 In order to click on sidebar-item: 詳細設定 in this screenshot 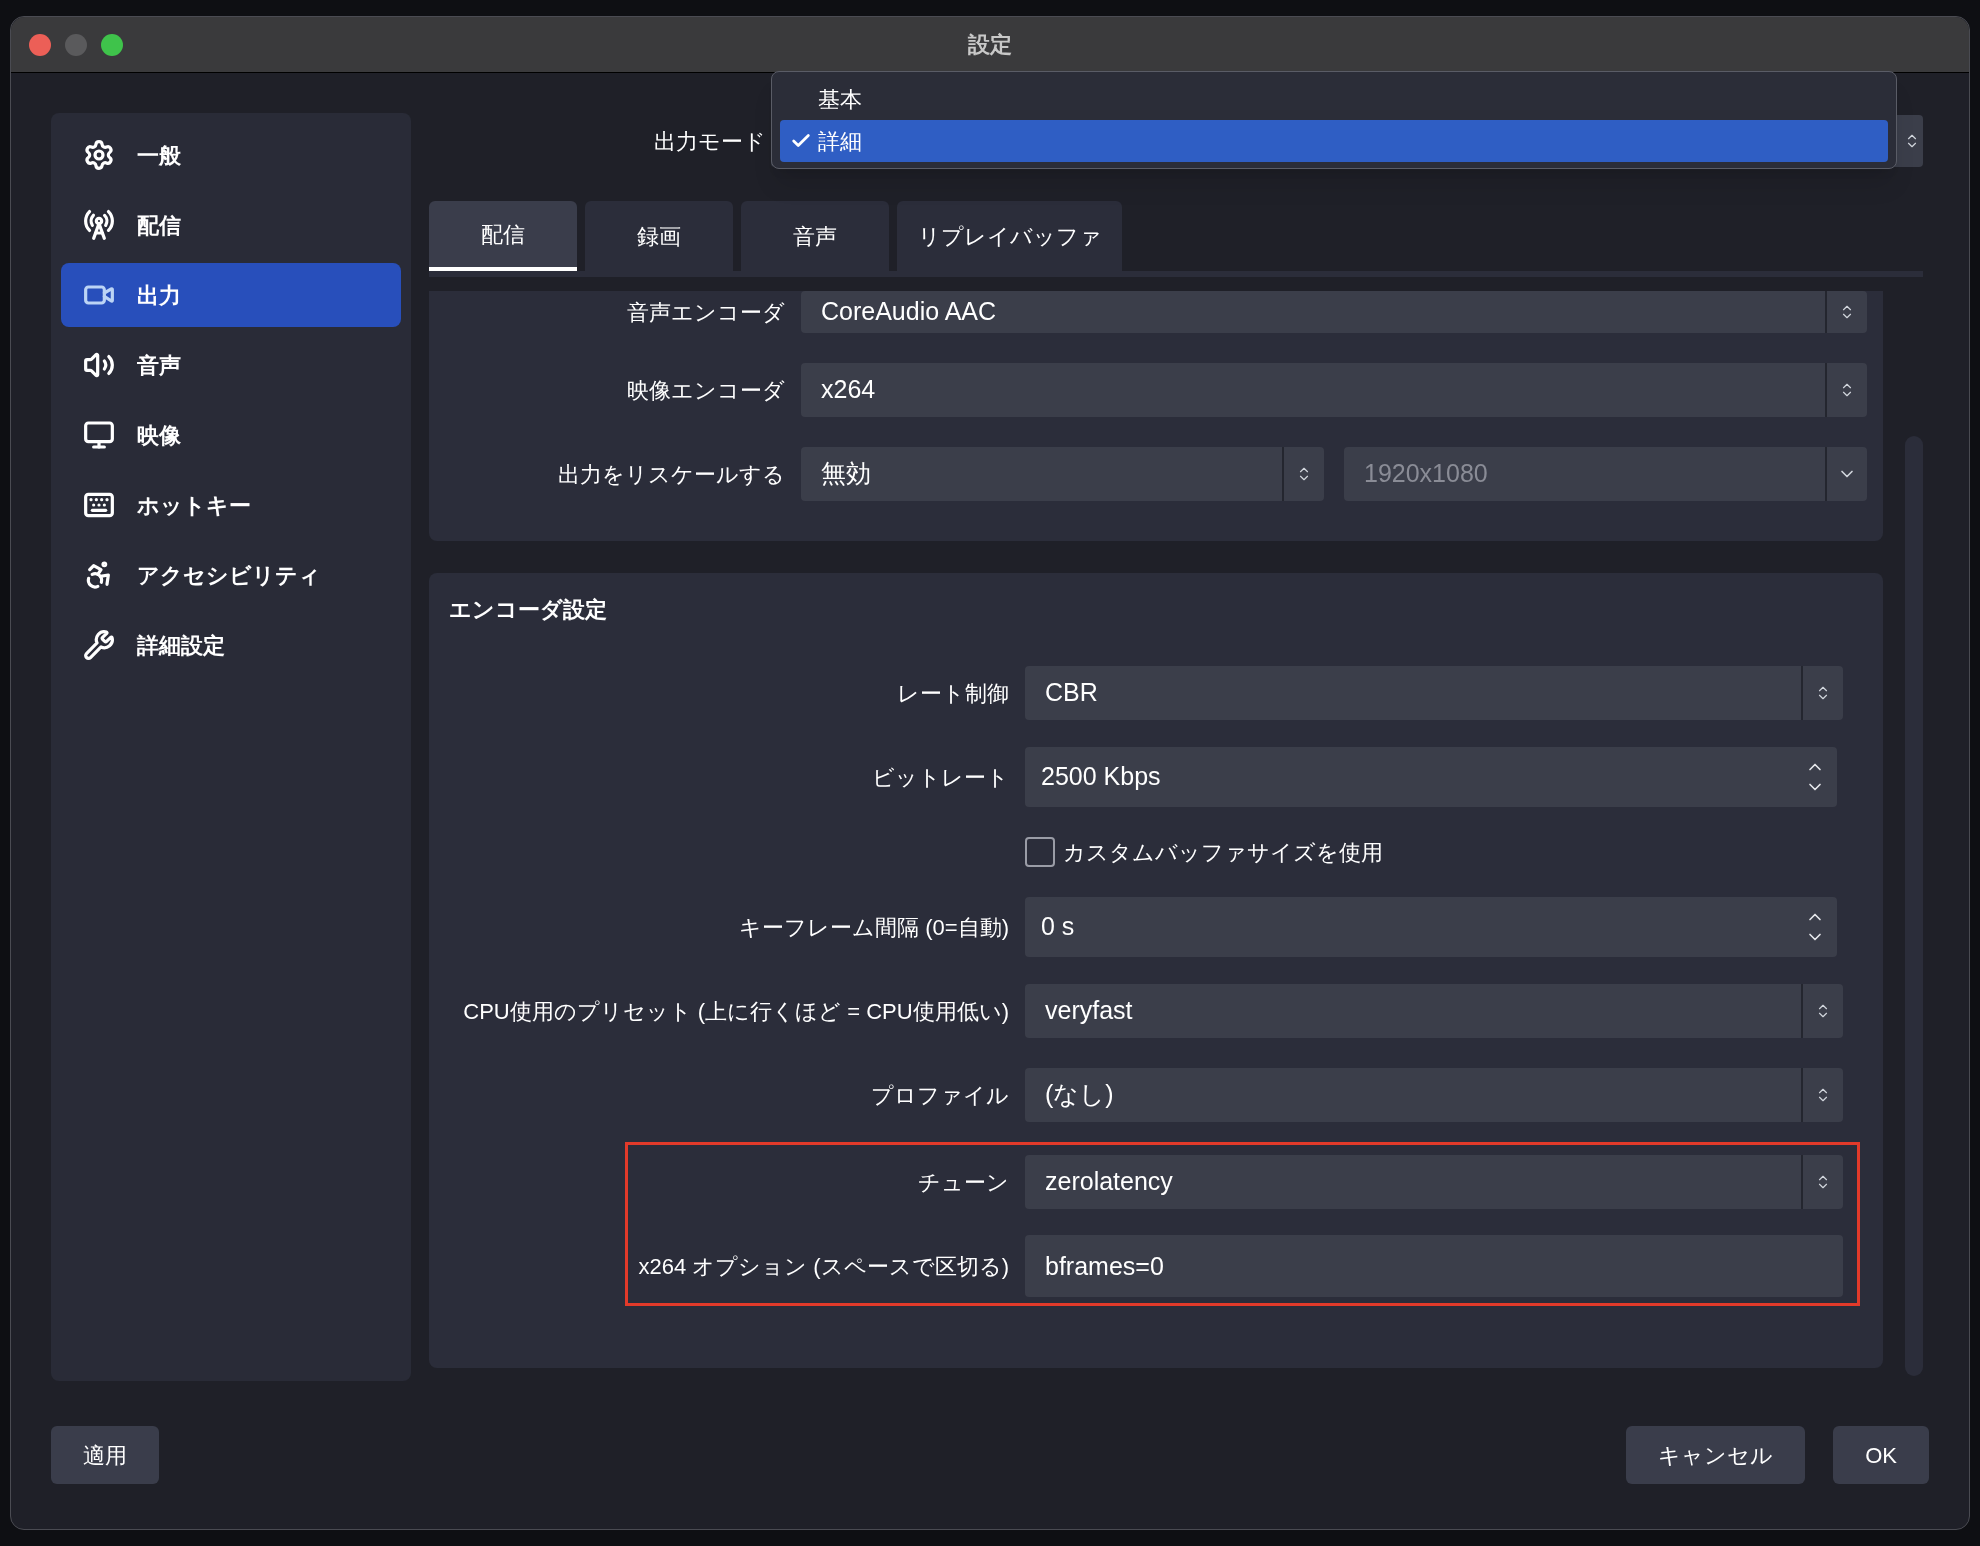, I will do `click(231, 645)`.